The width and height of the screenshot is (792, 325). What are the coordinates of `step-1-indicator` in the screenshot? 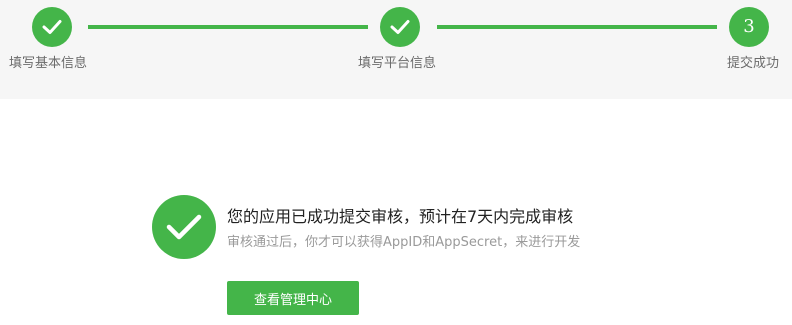 It's located at (52, 27).